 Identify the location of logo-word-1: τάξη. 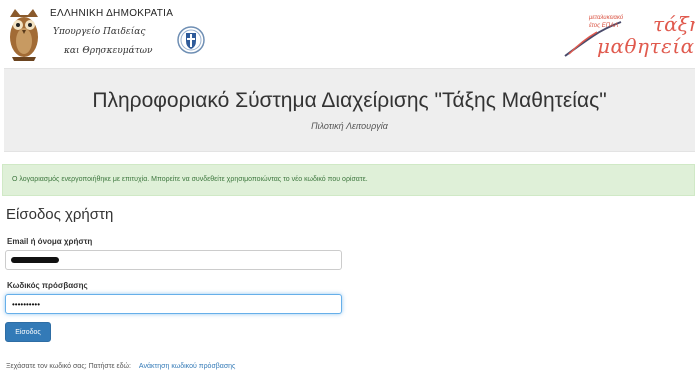
(674, 24).